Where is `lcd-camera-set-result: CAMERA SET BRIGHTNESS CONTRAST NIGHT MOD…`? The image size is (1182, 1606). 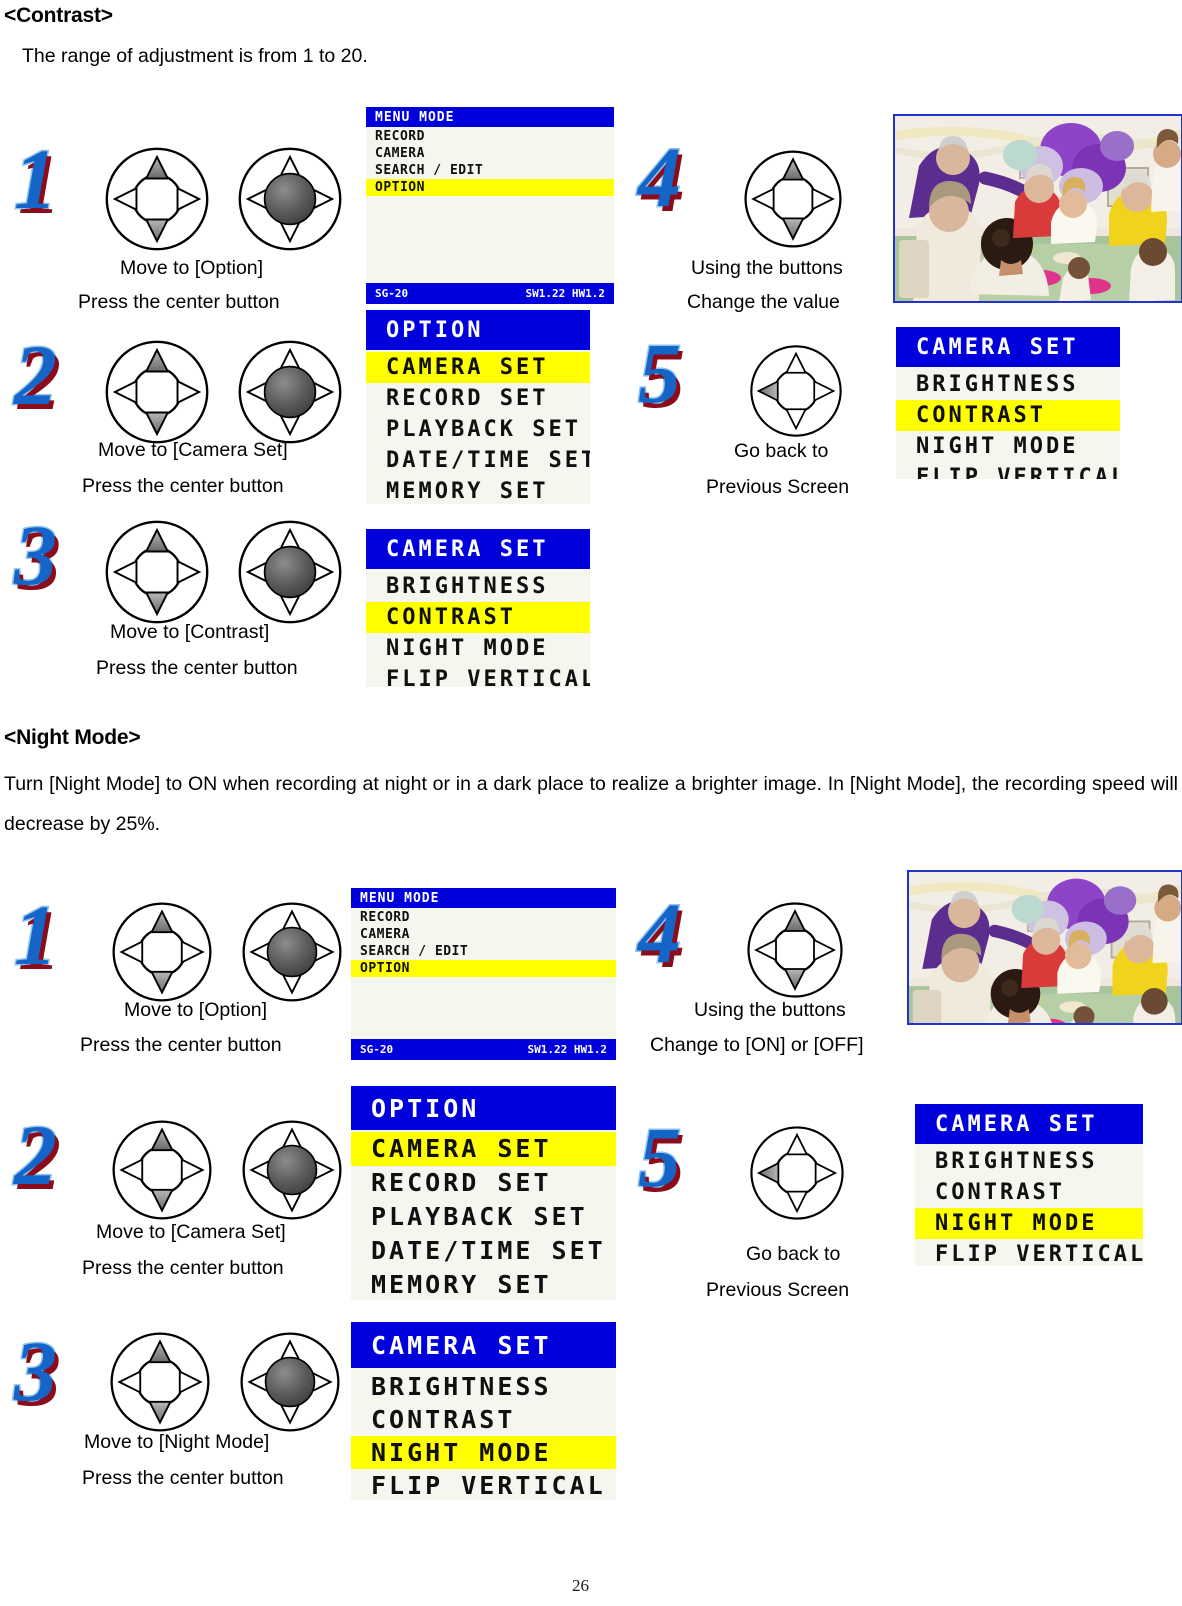
lcd-camera-set-result: CAMERA SET BRIGHTNESS CONTRAST NIGHT MOD… is located at coordinates (1008, 403).